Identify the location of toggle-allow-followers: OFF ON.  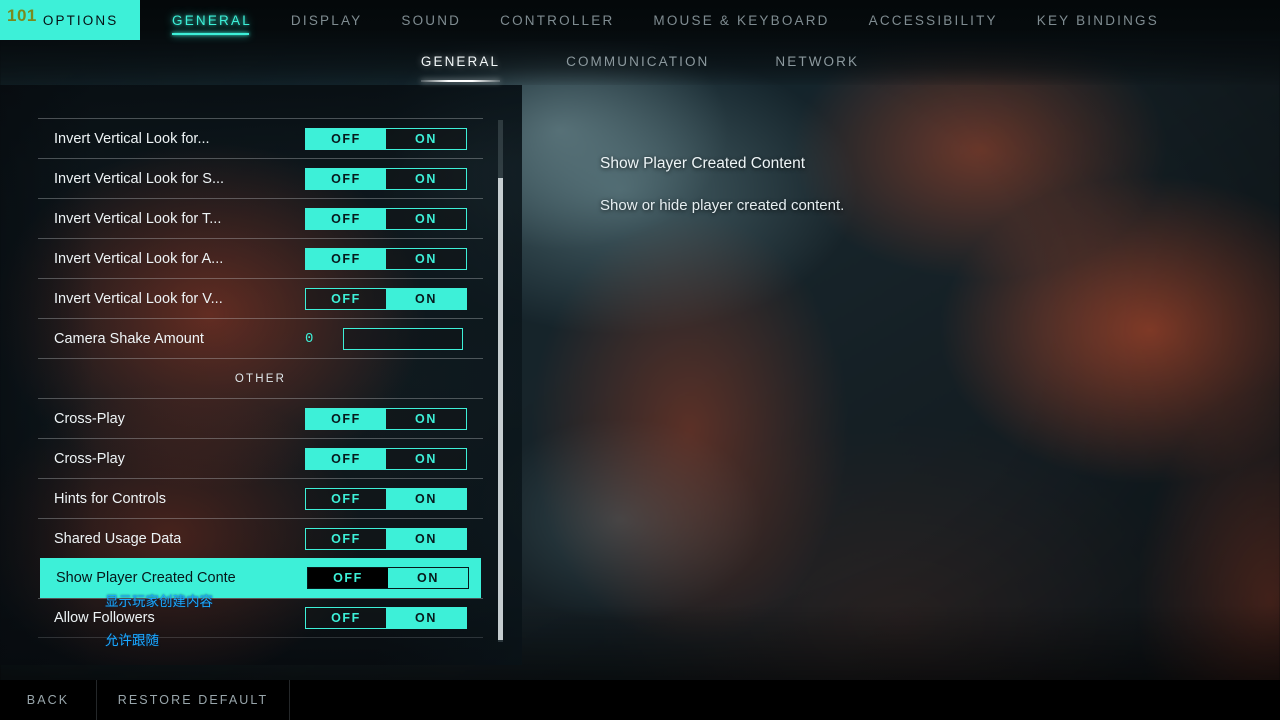
(386, 618).